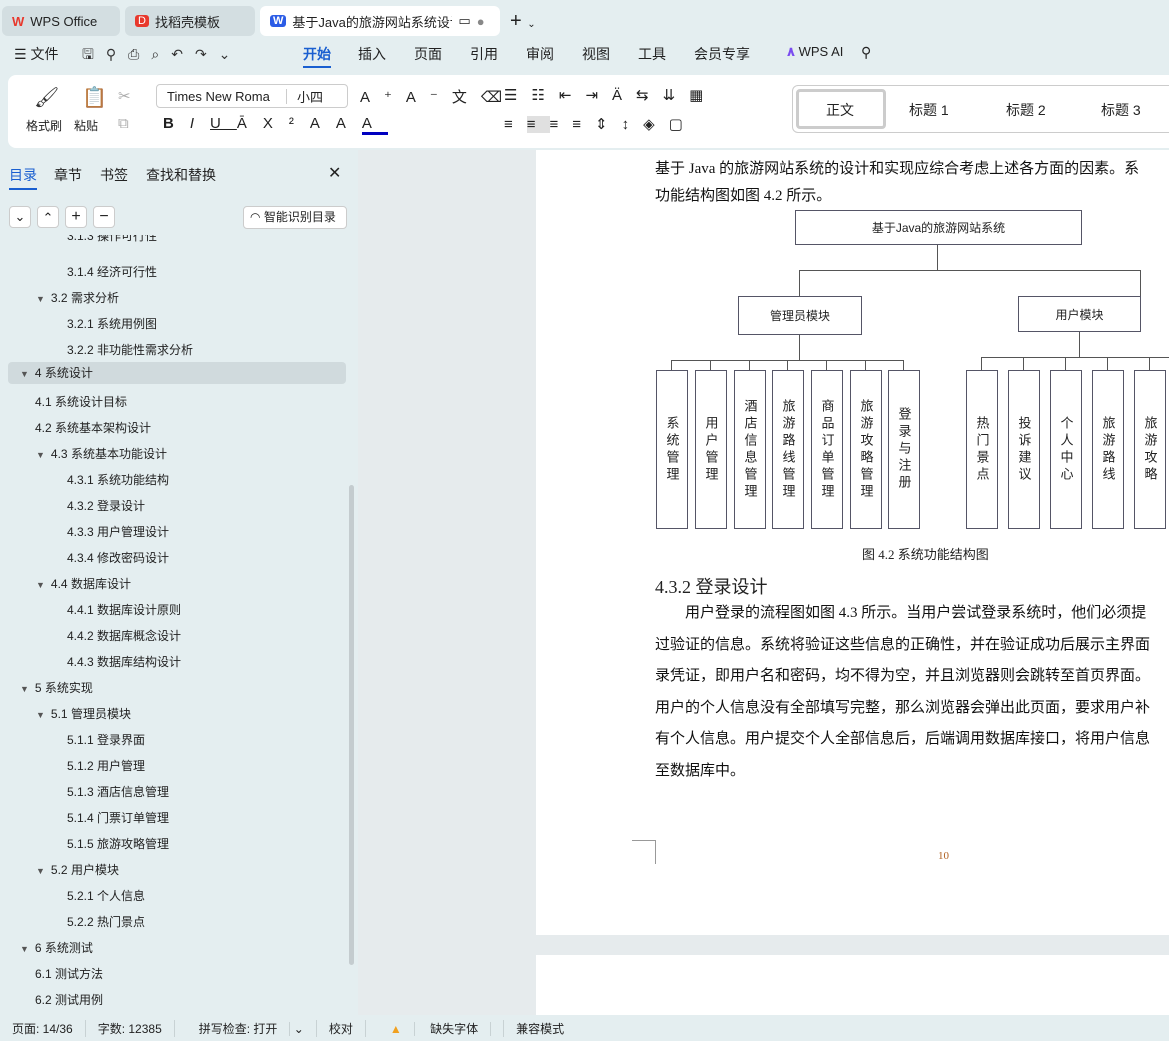 The image size is (1169, 1041). I want to click on font-size: 小四, so click(305, 96).